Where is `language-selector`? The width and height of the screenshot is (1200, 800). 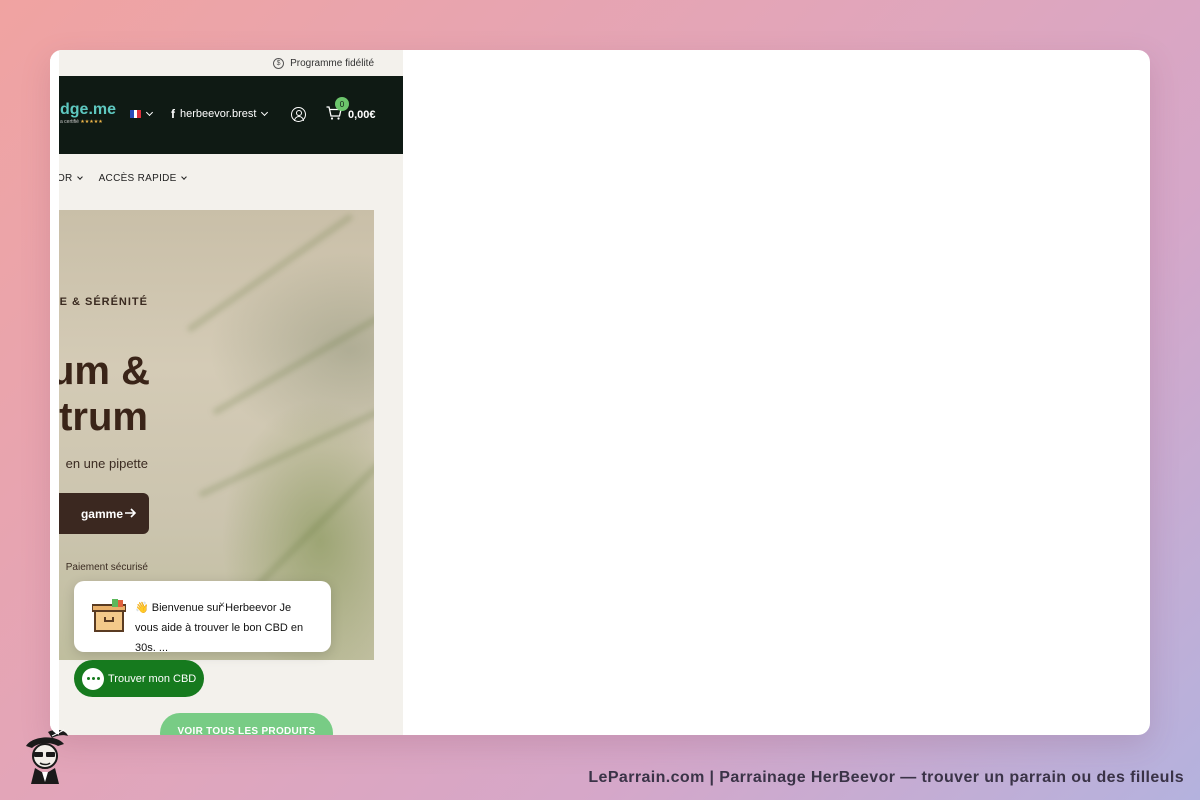 language-selector is located at coordinates (142, 113).